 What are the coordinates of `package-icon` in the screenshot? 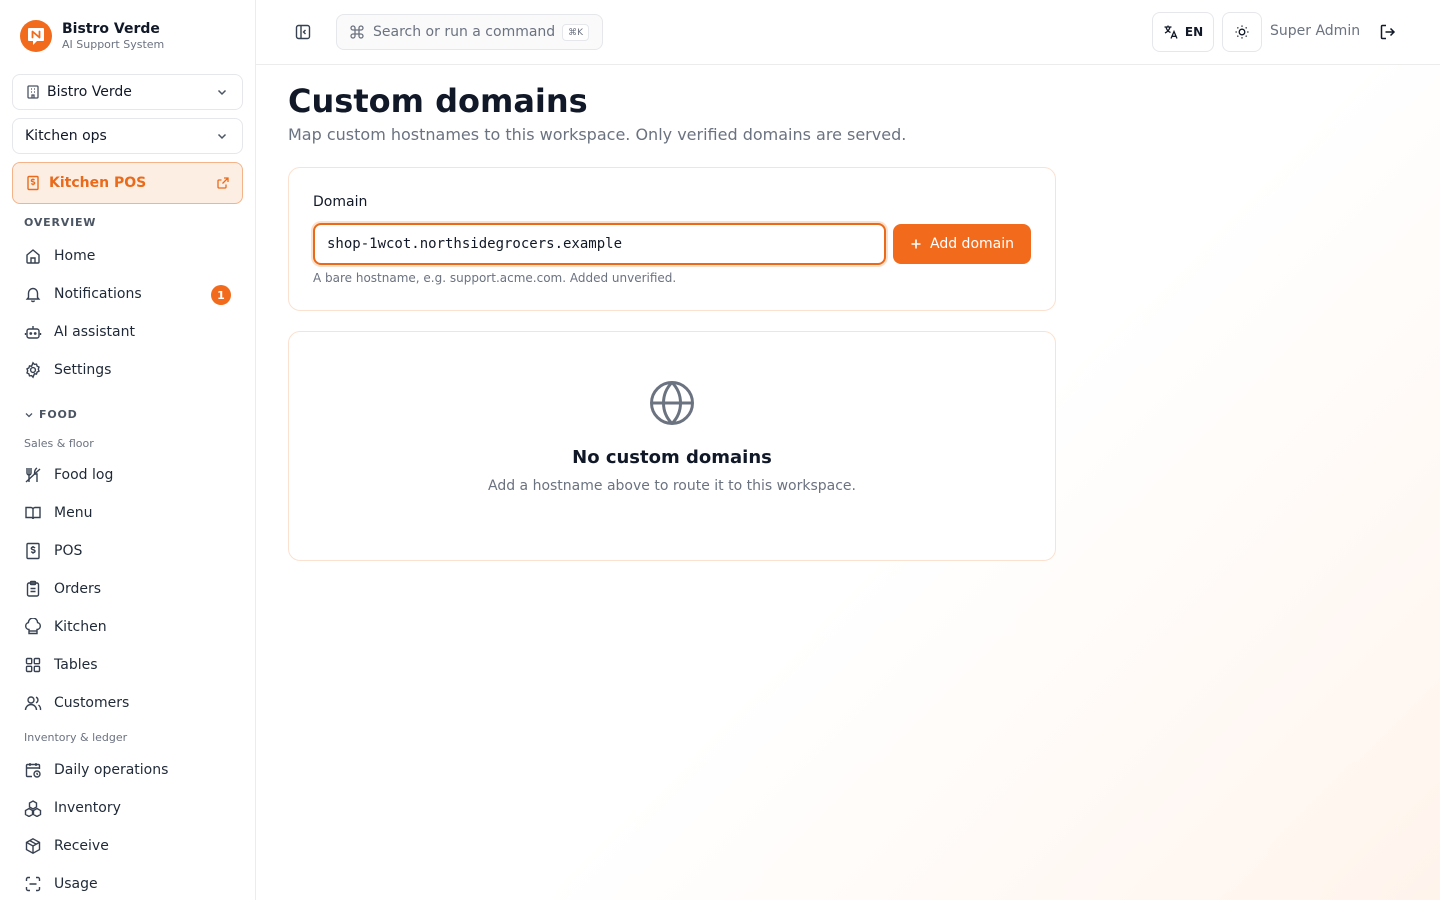 It's located at (33, 846).